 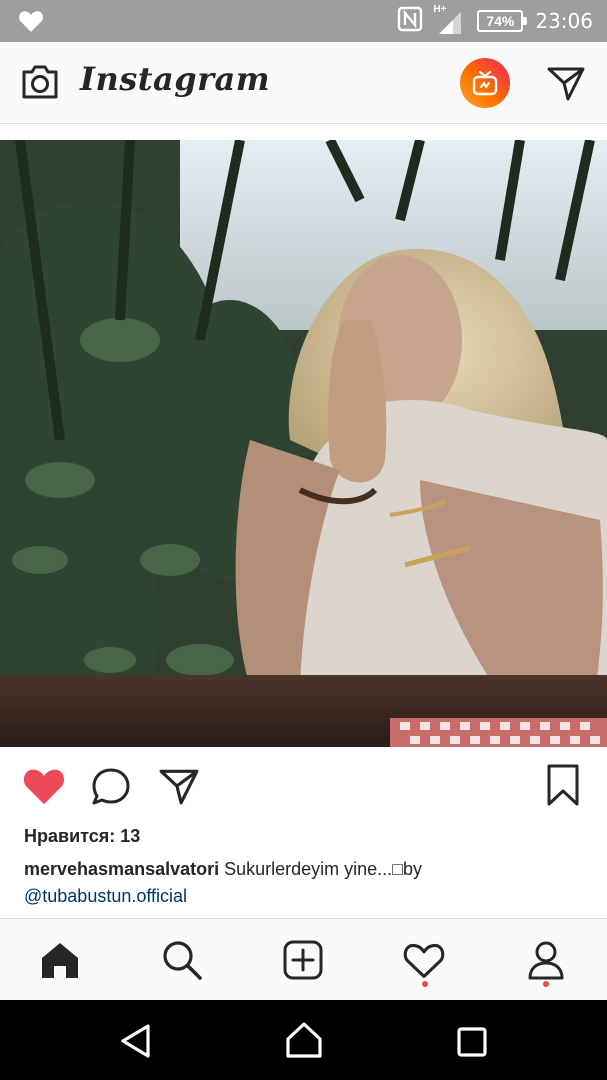 I want to click on clock: 23:06, so click(x=564, y=21).